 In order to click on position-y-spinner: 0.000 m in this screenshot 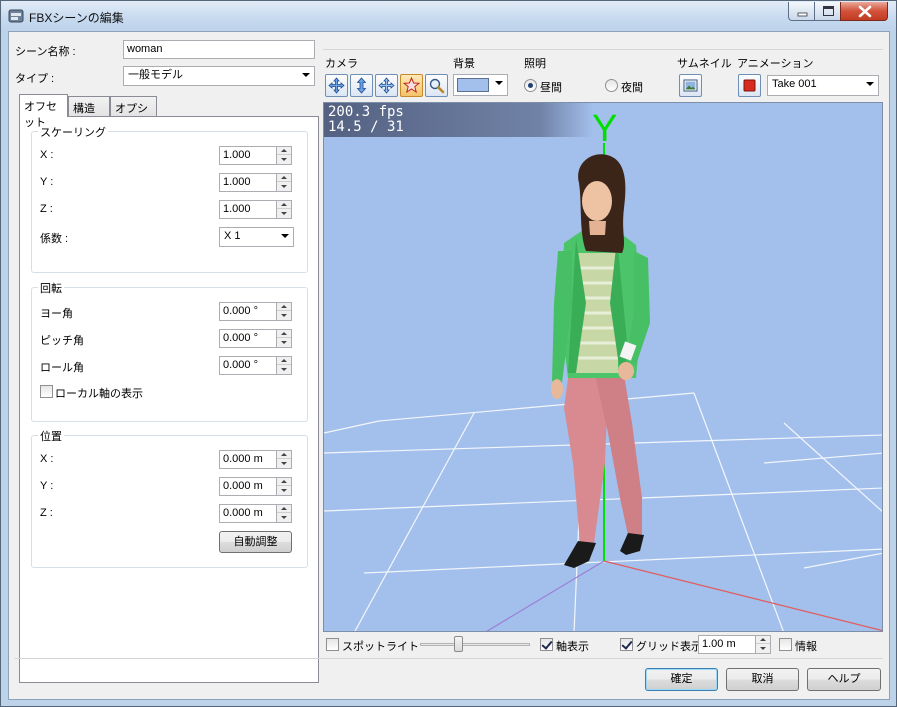, I will do `click(255, 486)`.